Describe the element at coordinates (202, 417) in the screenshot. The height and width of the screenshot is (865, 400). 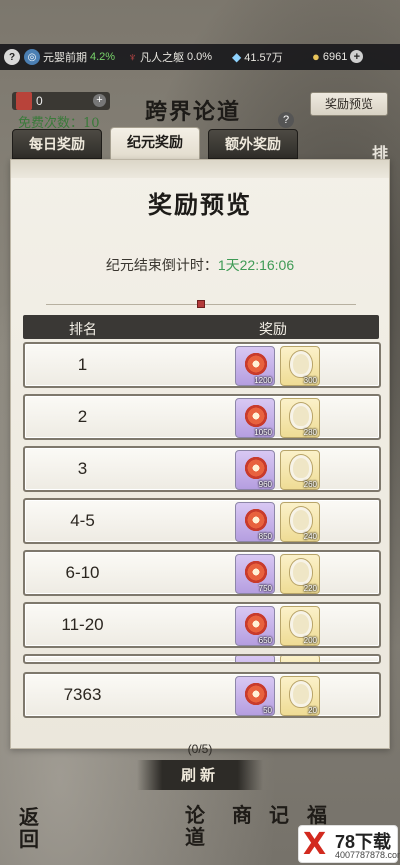
I see `table-row: 2 1050 280` at that location.